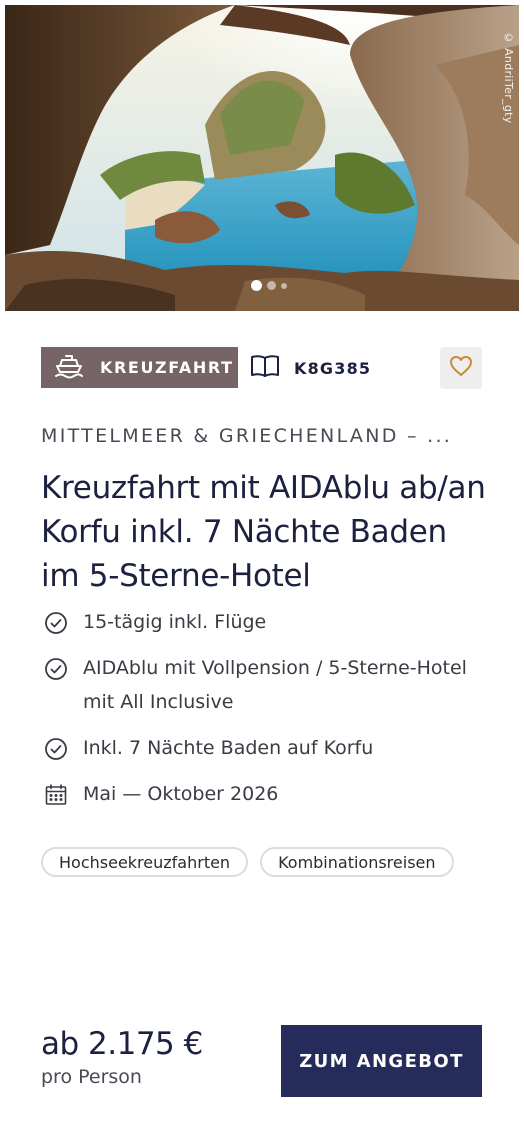 Image resolution: width=524 pixels, height=1132 pixels. Describe the element at coordinates (228, 748) in the screenshot. I see `feature-text: Inkl. 7 Nächte Baden auf Korfu` at that location.